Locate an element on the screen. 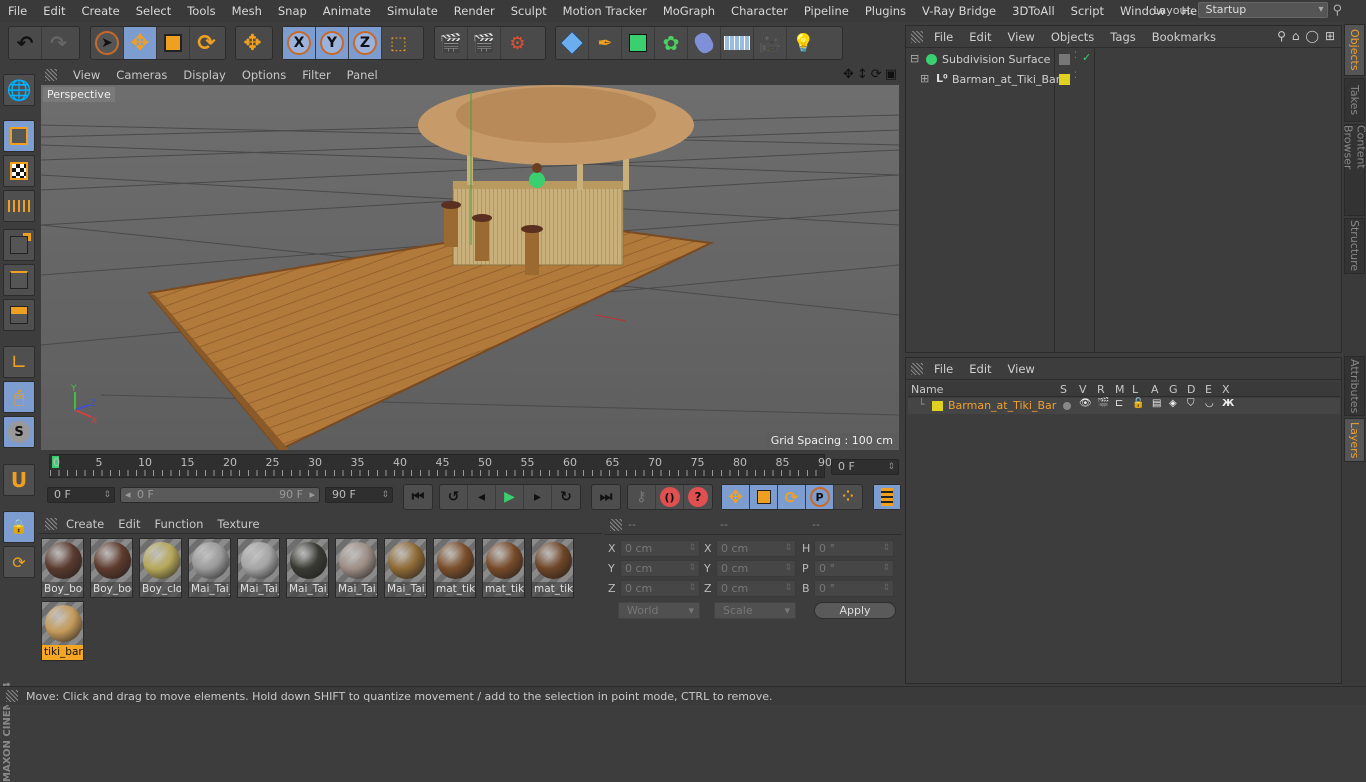 The width and height of the screenshot is (1366, 782). material-swatch: tiki_bar is located at coordinates (62, 631).